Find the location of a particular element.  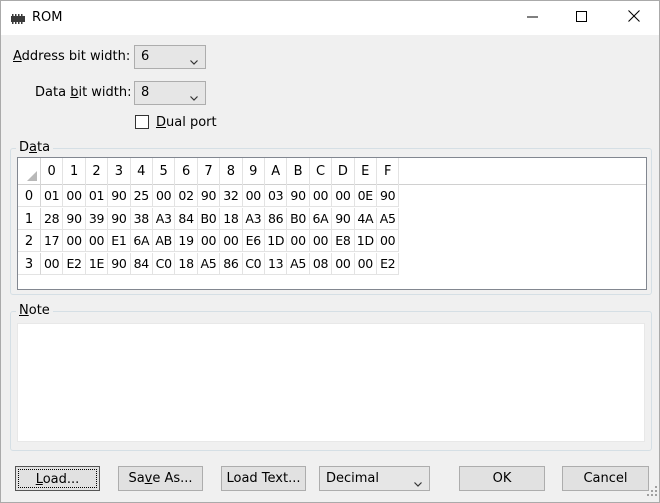

dual-port-checkbox is located at coordinates (142, 122).